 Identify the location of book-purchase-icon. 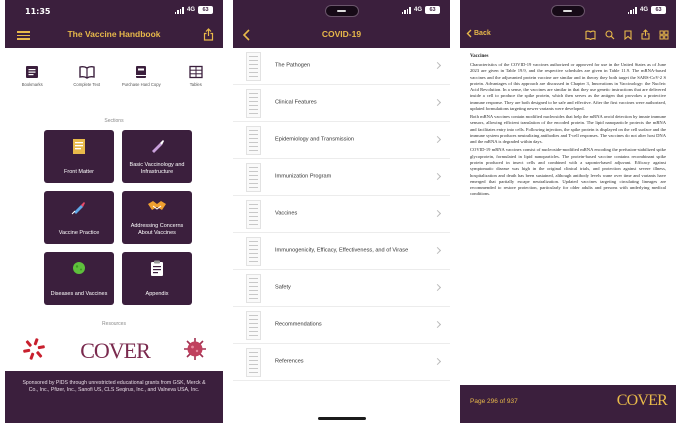
(141, 72).